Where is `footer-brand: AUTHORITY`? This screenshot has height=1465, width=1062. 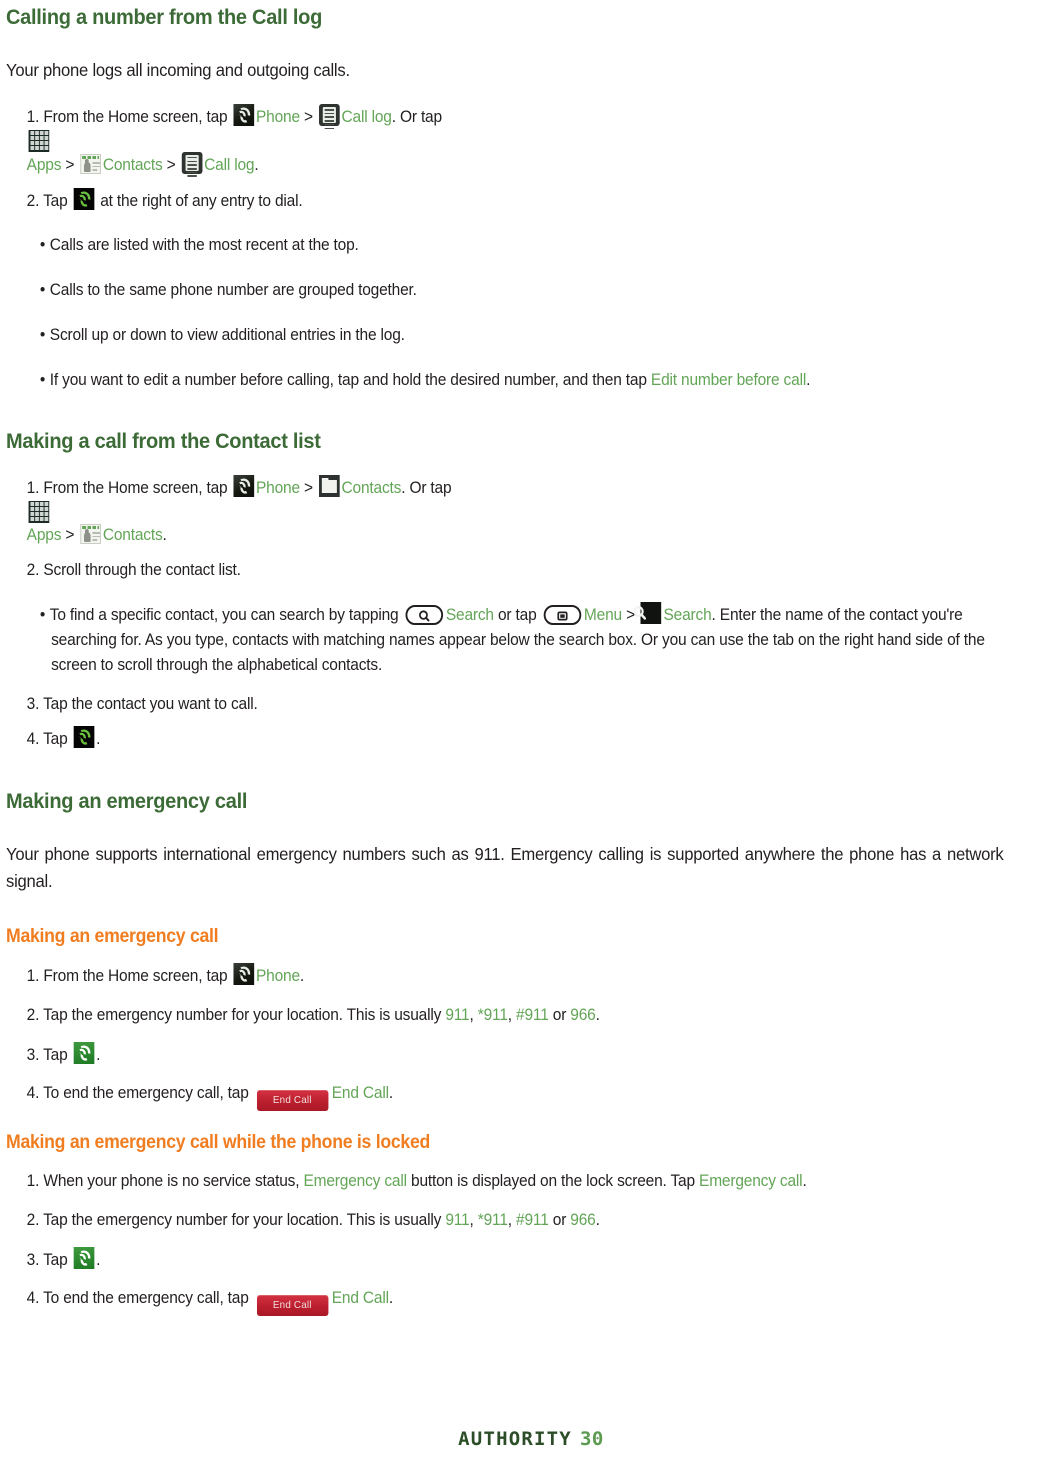
footer-brand: AUTHORITY is located at coordinates (515, 1439).